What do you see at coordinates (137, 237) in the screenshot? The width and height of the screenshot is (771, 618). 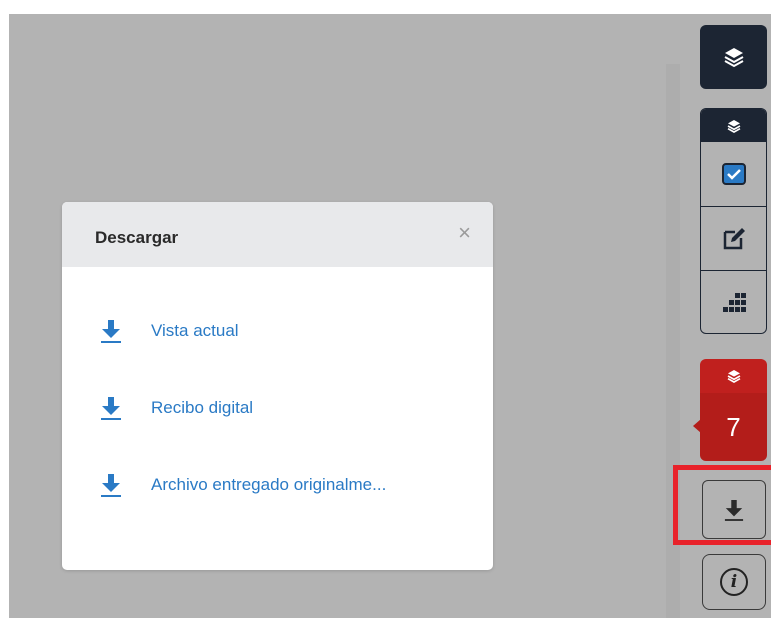 I see `dialog-title: Descargar` at bounding box center [137, 237].